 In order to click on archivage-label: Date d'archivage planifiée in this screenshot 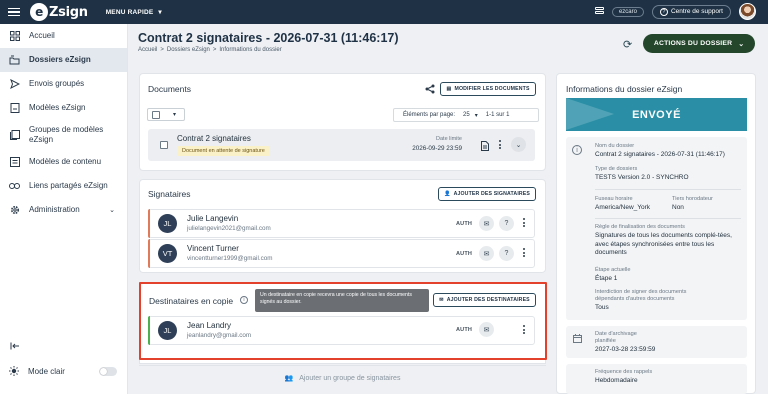, I will do `click(616, 337)`.